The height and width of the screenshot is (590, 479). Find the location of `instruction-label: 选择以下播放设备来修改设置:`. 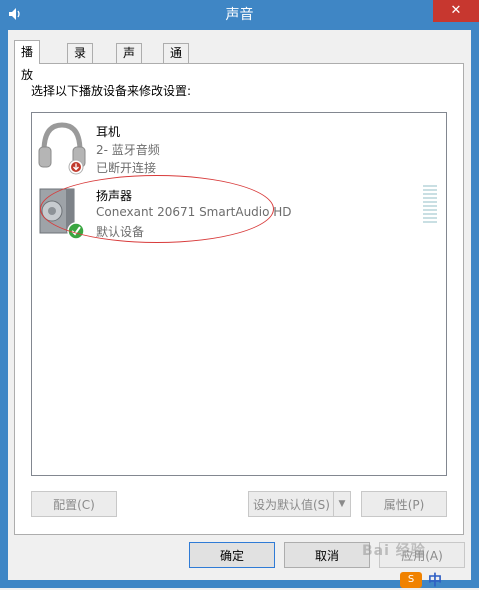

instruction-label: 选择以下播放设备来修改设置: is located at coordinates (111, 91).